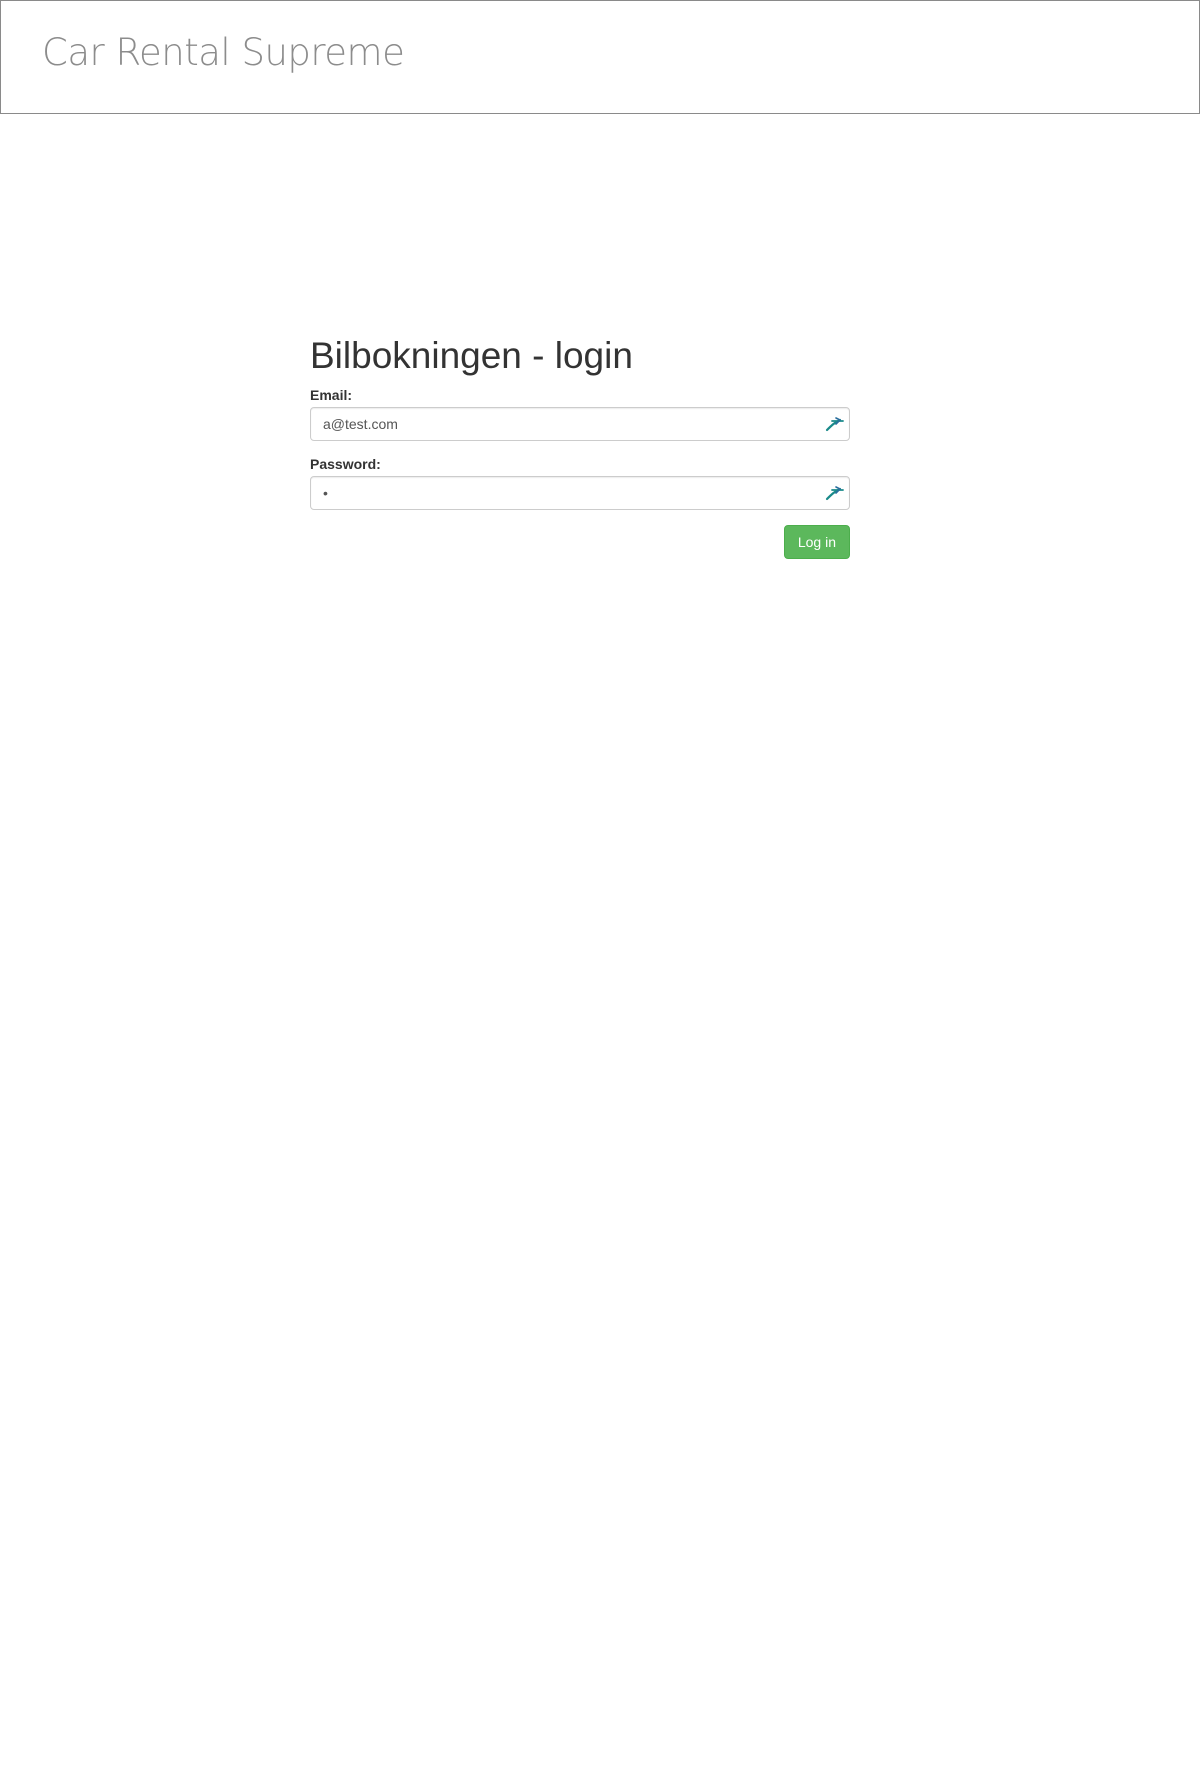 The width and height of the screenshot is (1200, 1772). I want to click on top-navbar: Car Rental Supreme, so click(600, 57).